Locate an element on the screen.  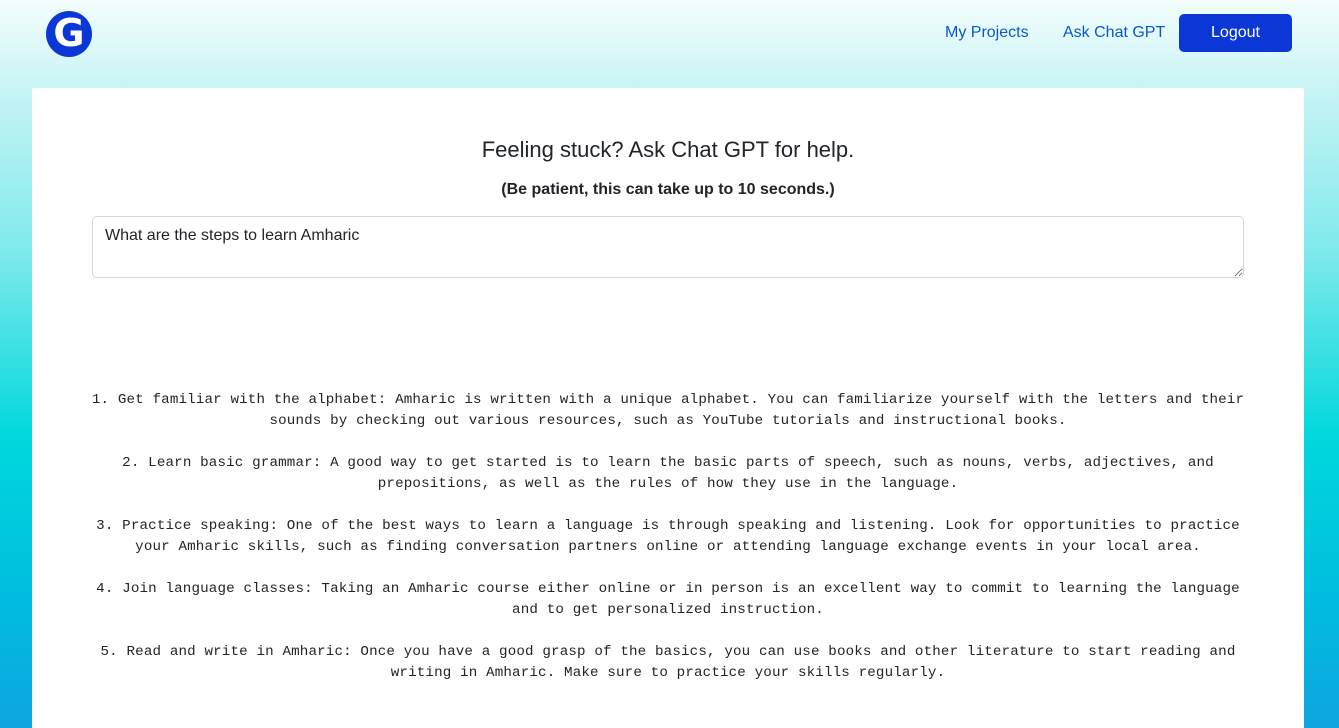
top-navbar: G My Projects Ask Chat GPT Logout is located at coordinates (669, 35).